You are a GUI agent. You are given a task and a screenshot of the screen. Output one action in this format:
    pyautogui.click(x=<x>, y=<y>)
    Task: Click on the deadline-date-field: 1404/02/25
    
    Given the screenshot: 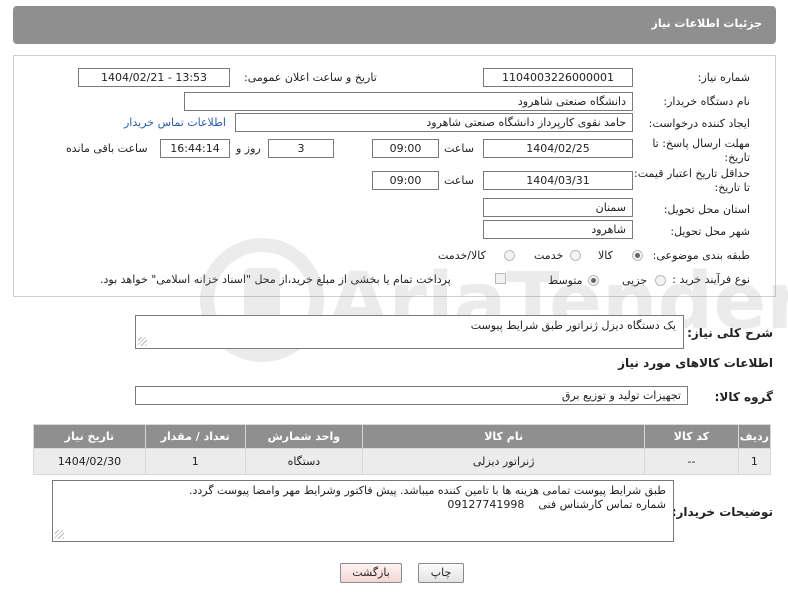 What is the action you would take?
    pyautogui.click(x=558, y=148)
    